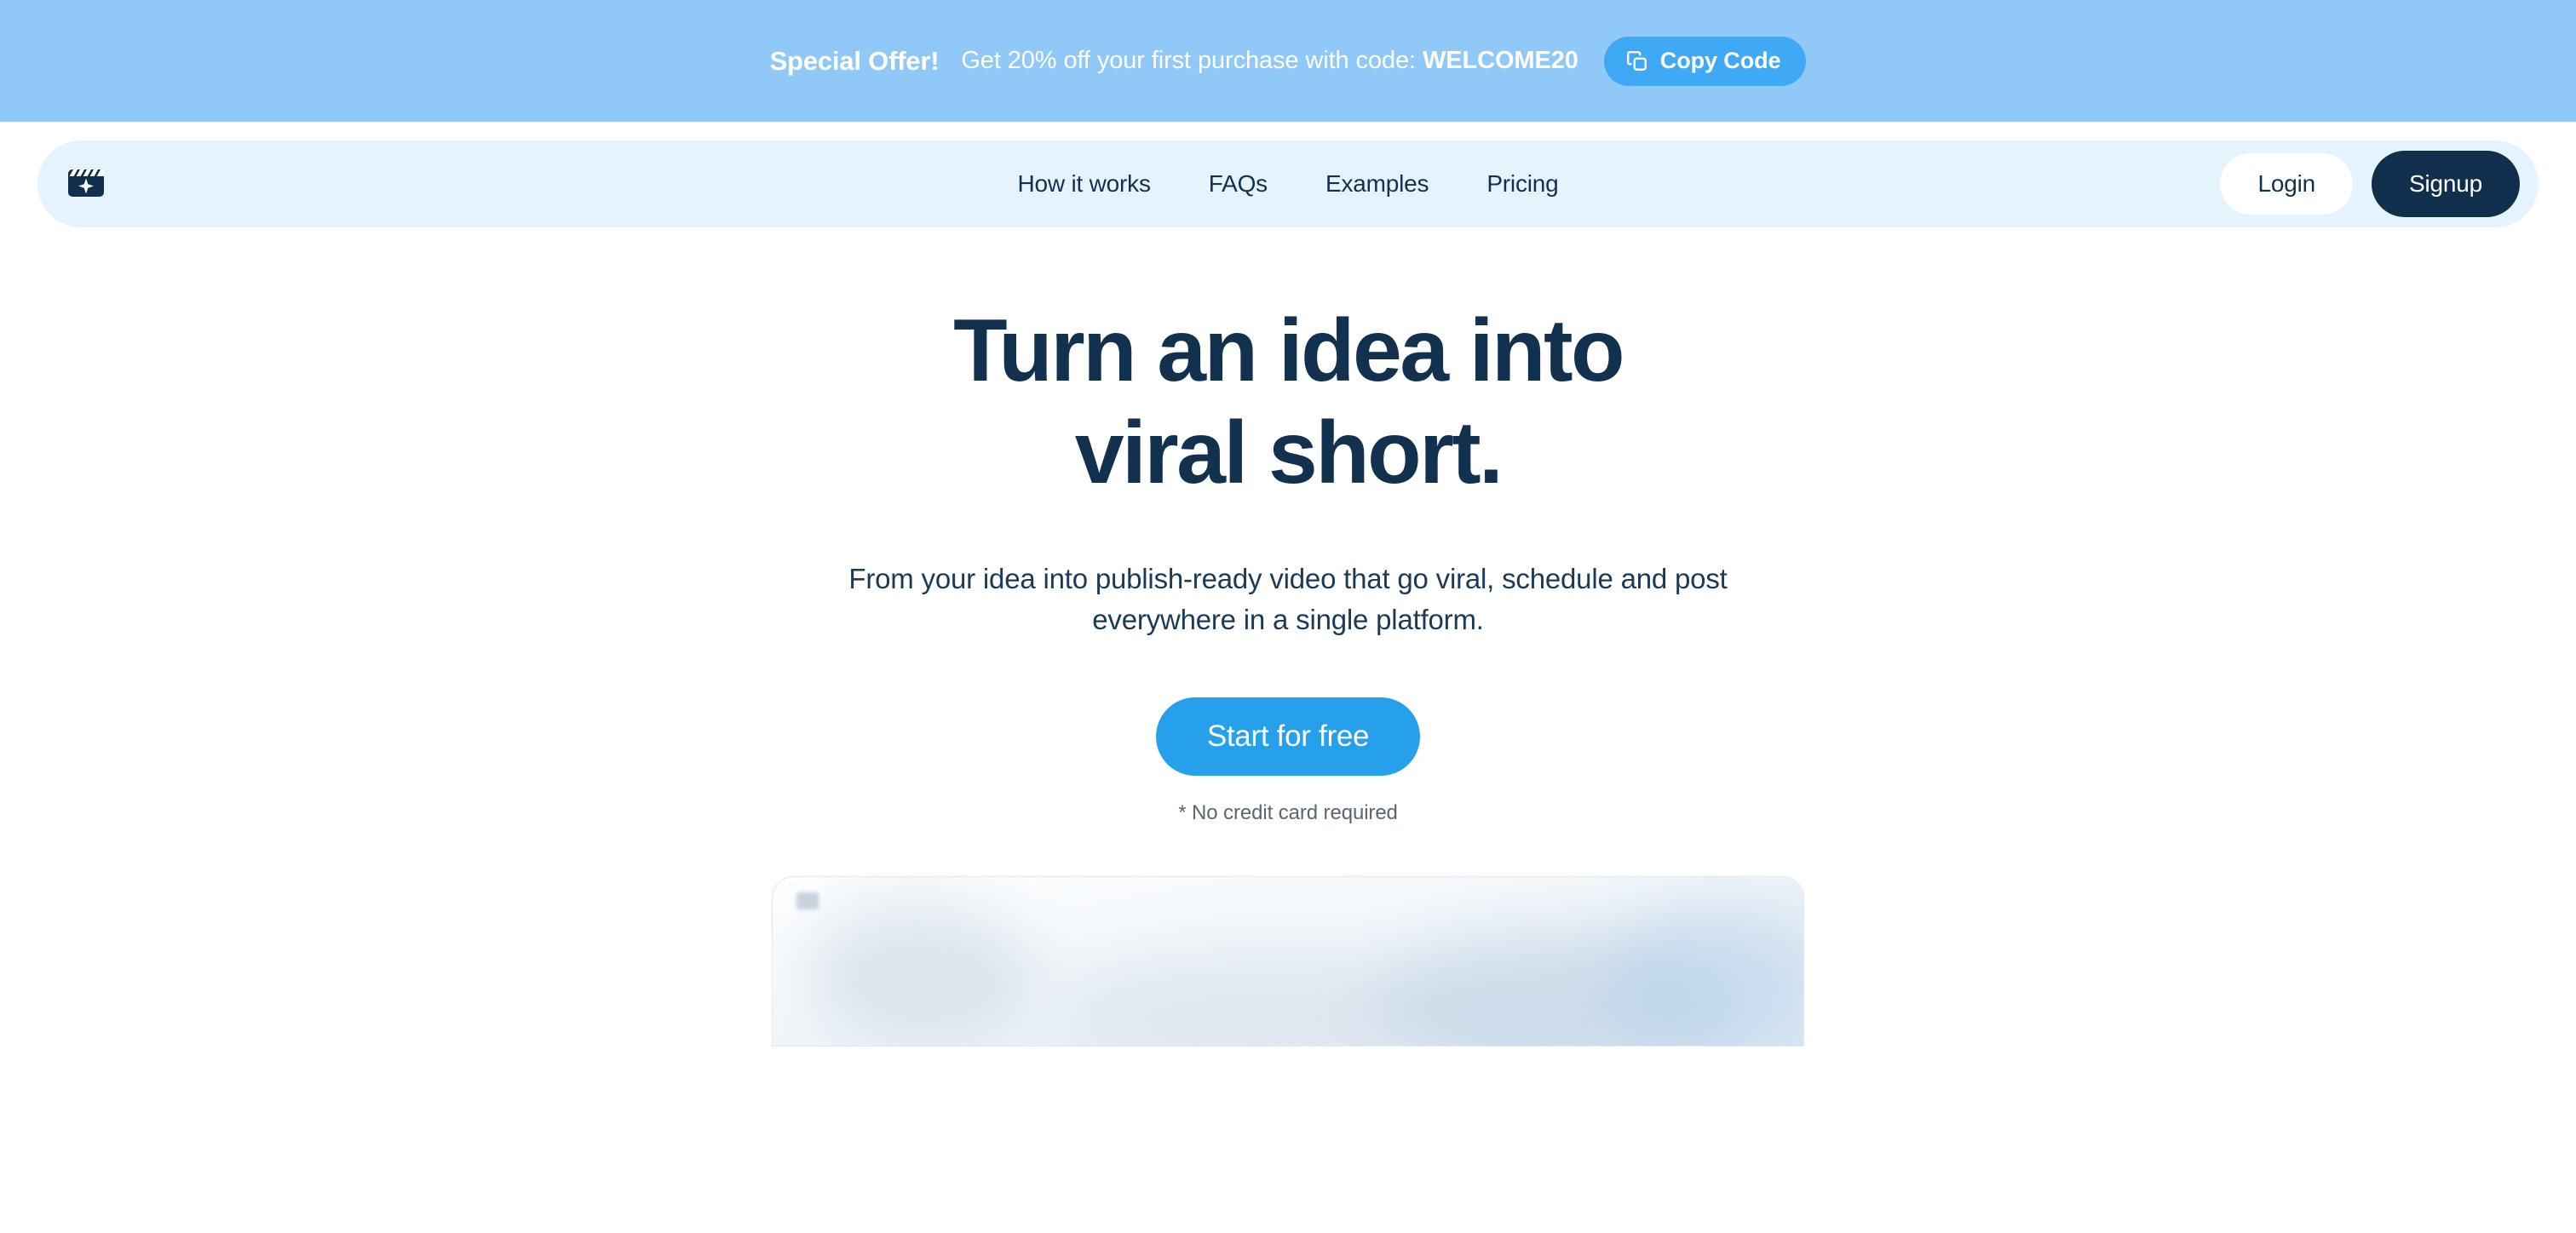 The height and width of the screenshot is (1233, 2576). I want to click on logo, so click(86, 184).